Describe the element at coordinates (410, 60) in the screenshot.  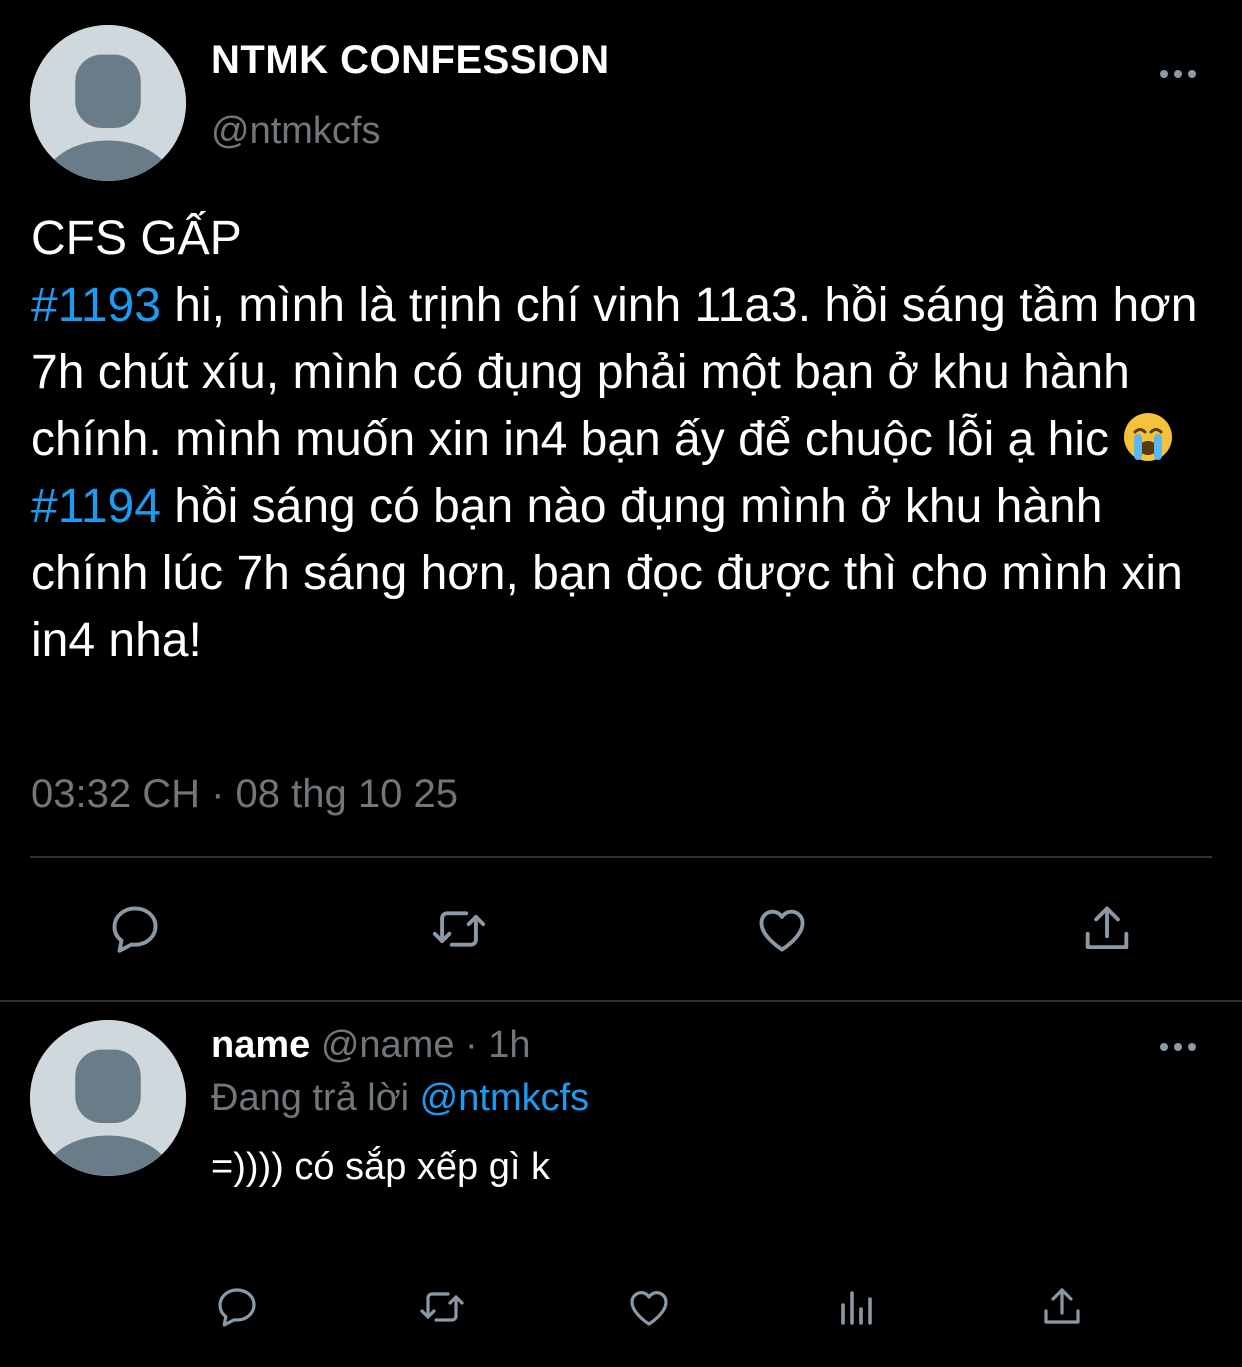
I see `author-name: NTMK CONFESSION` at that location.